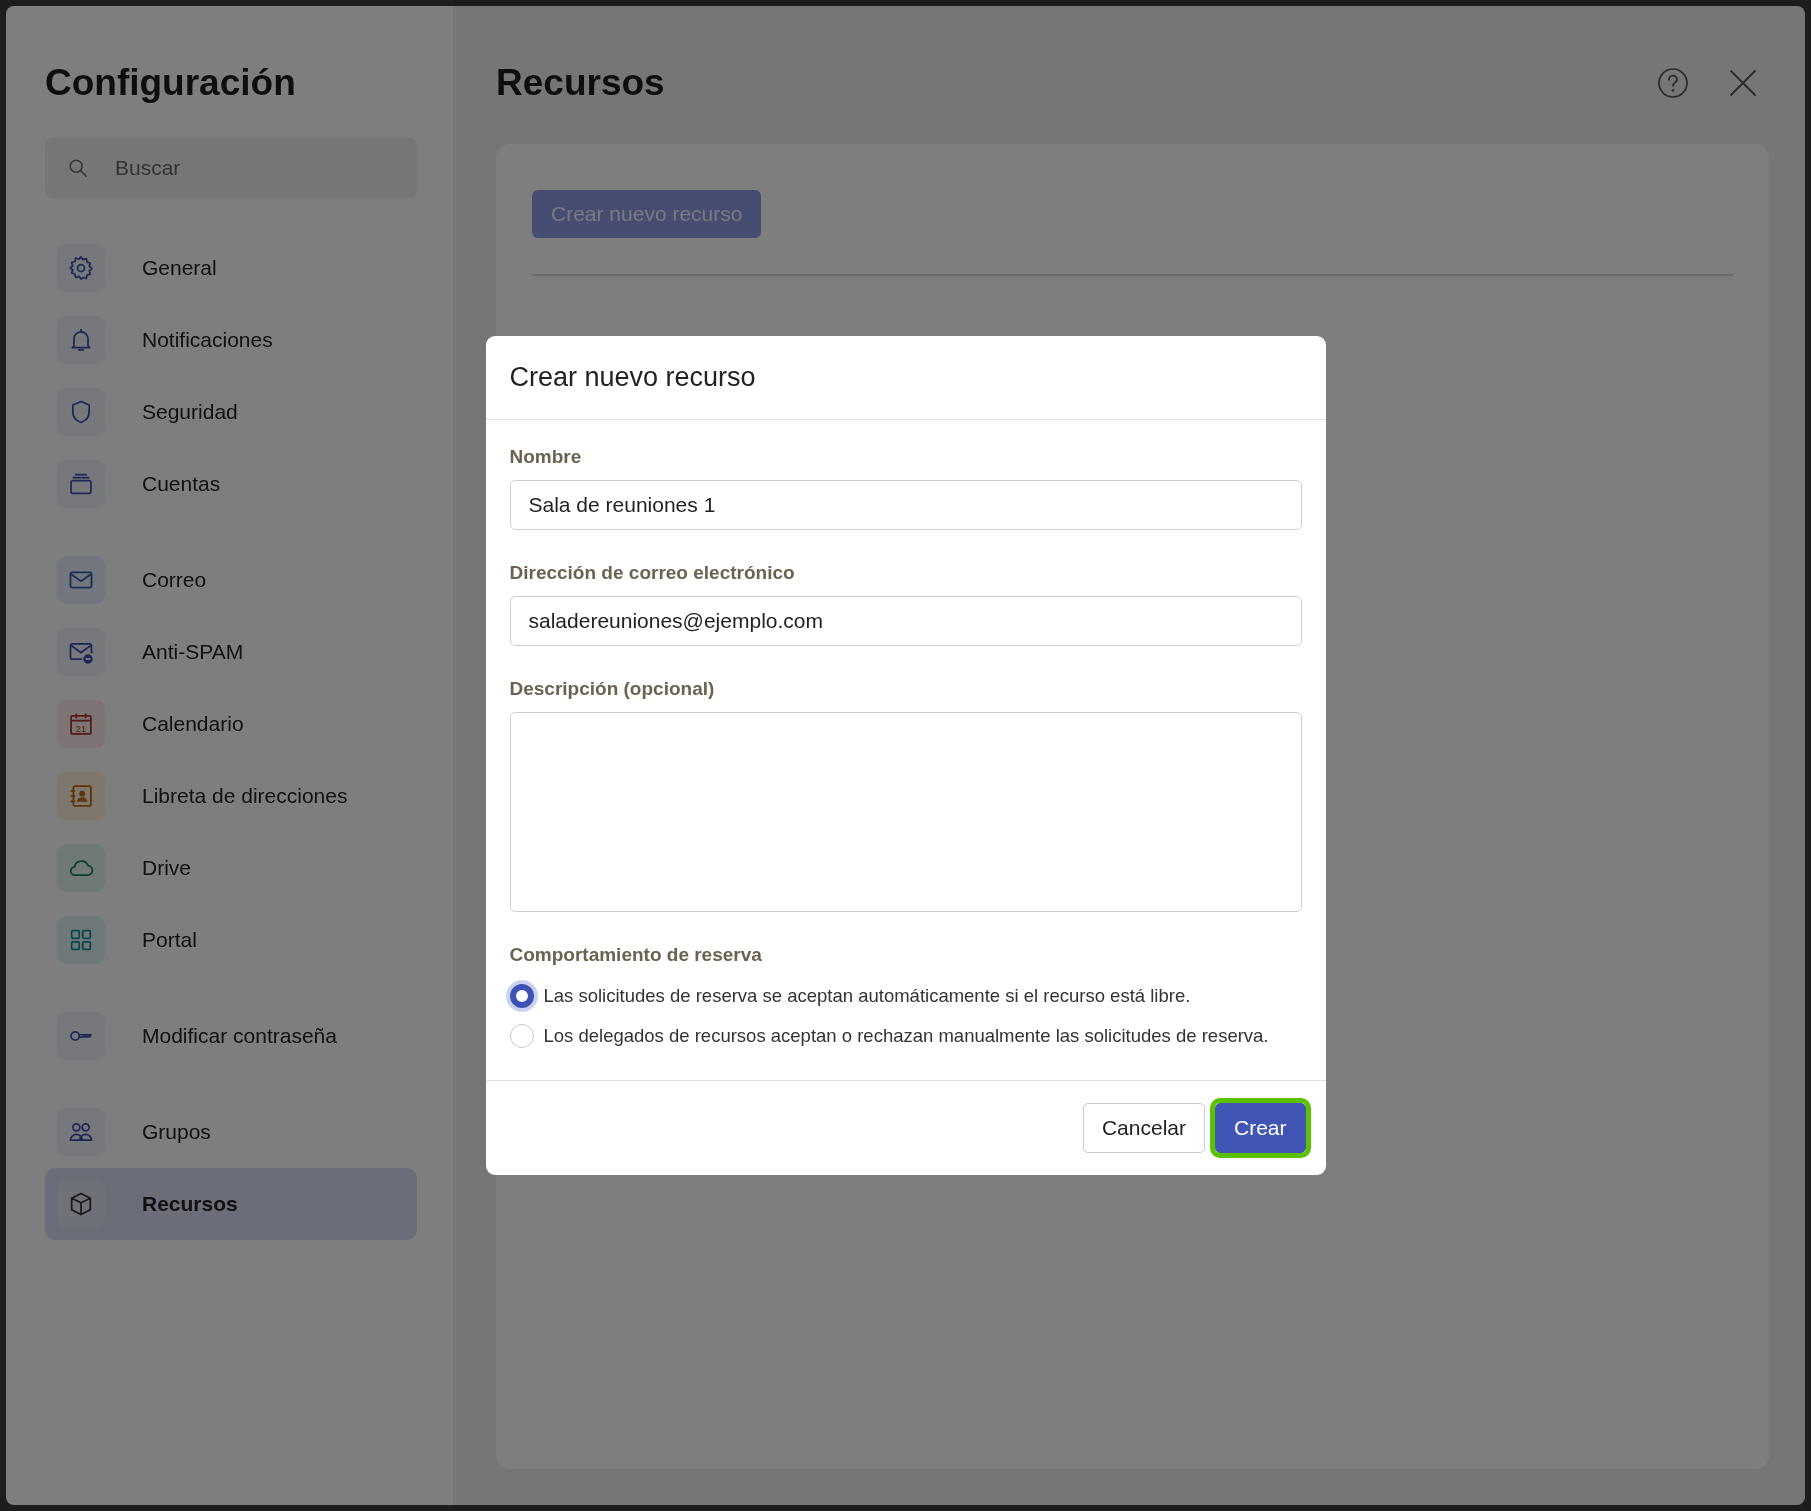  I want to click on radio-label: Los delegados de recursos aceptan o rechazan manualmente las solicitudes de reserva., so click(906, 1036).